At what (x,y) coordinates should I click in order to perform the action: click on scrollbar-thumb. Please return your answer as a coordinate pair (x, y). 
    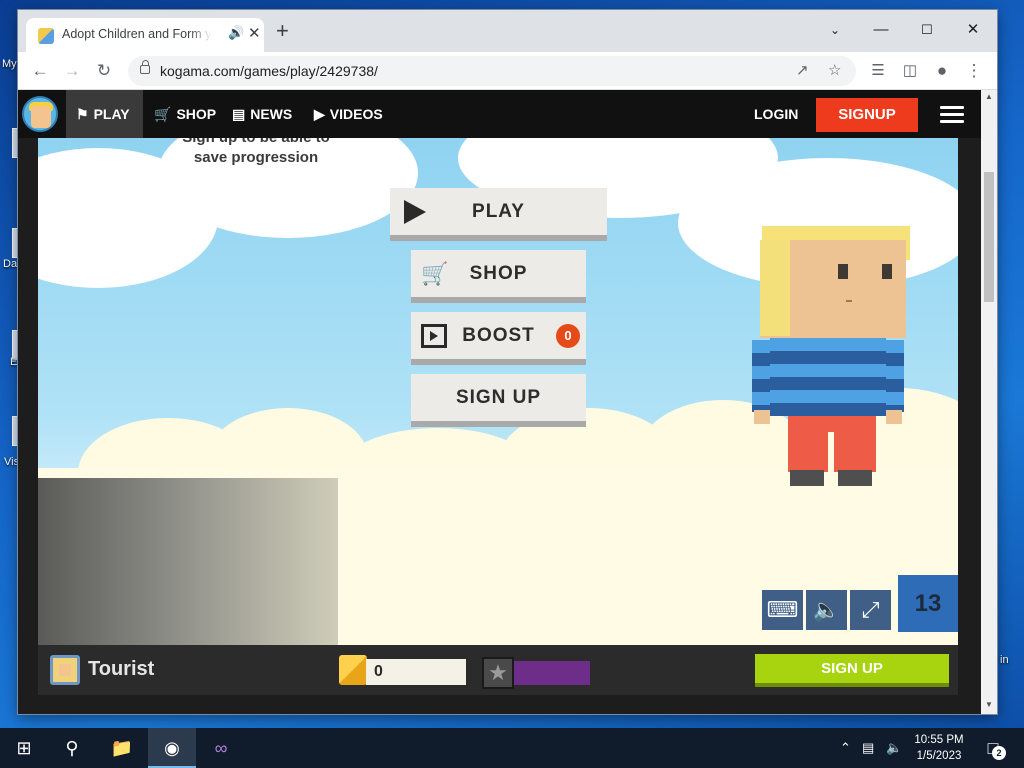
    Looking at the image, I should click on (989, 237).